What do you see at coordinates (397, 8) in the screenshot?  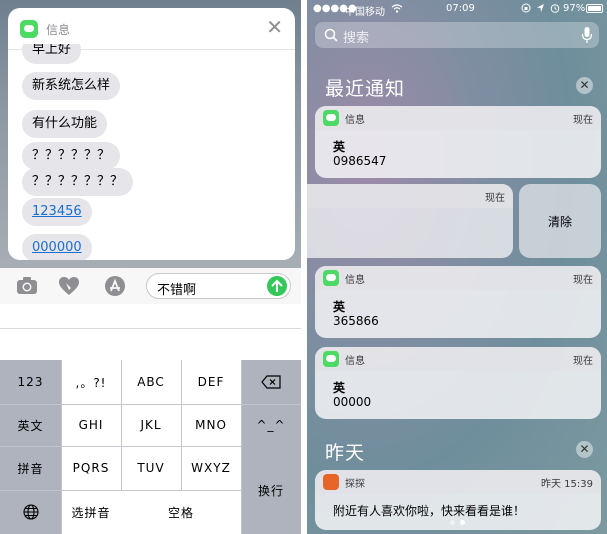 I see `wifi-icon` at bounding box center [397, 8].